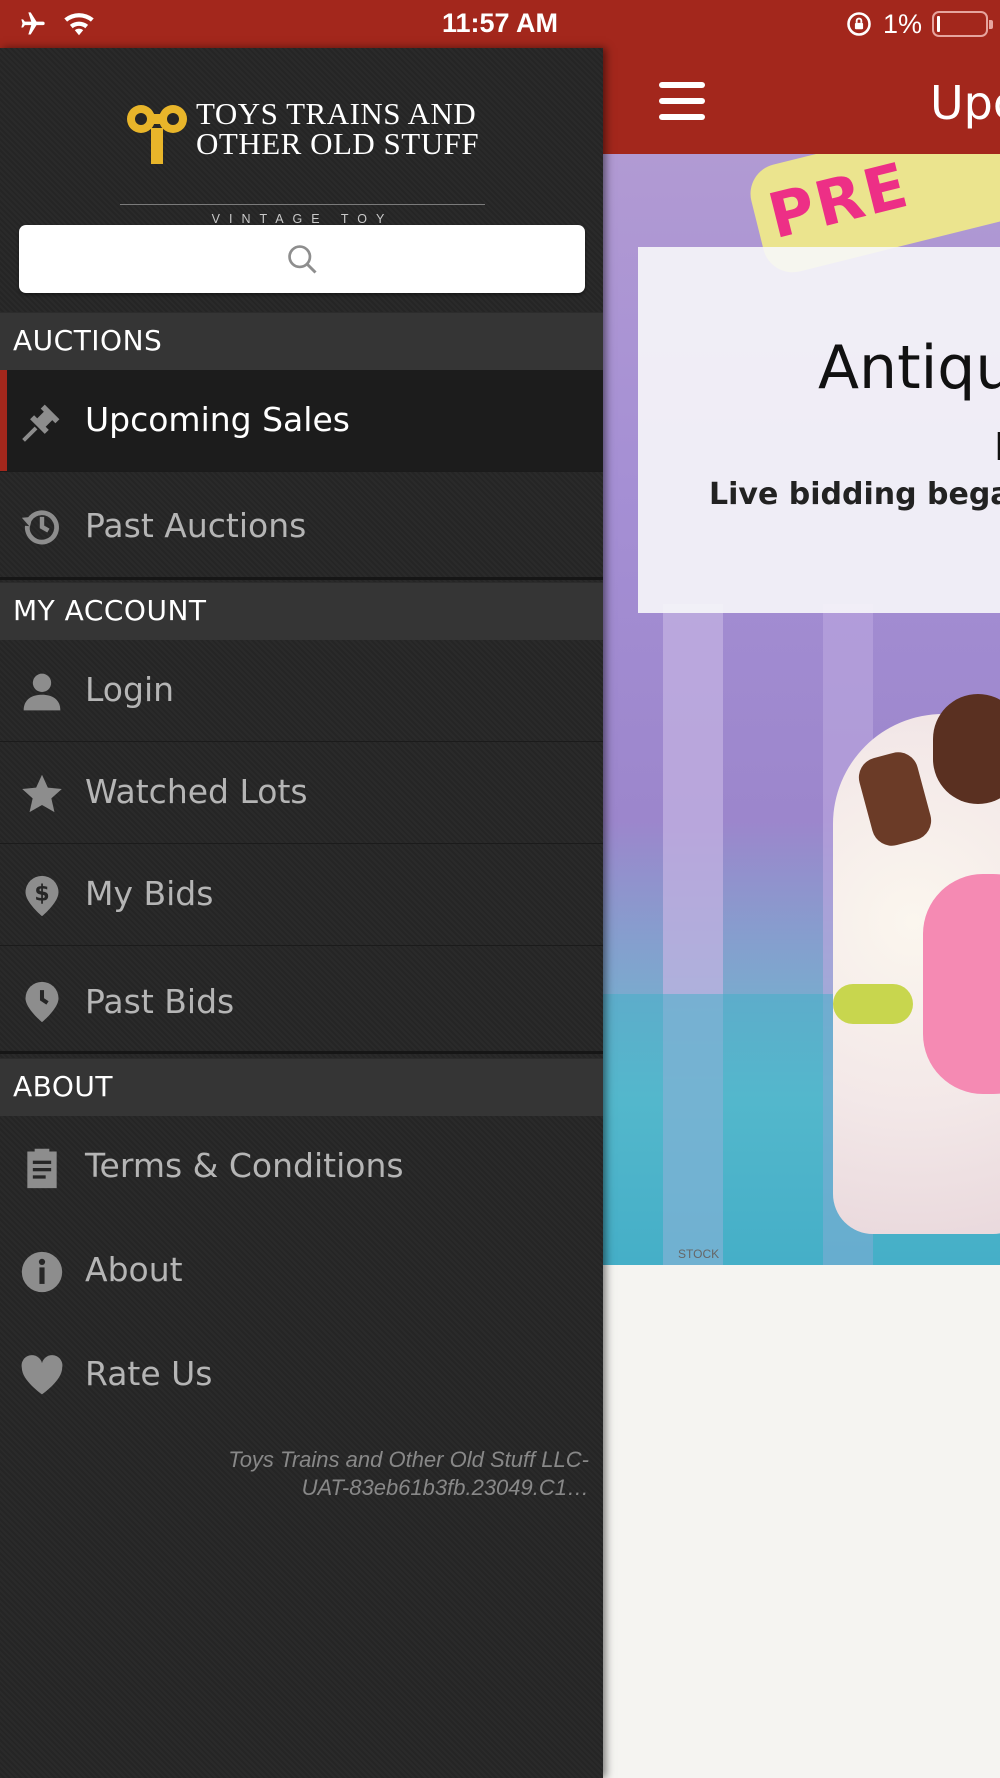 The height and width of the screenshot is (1778, 1000). I want to click on history-icon, so click(40, 527).